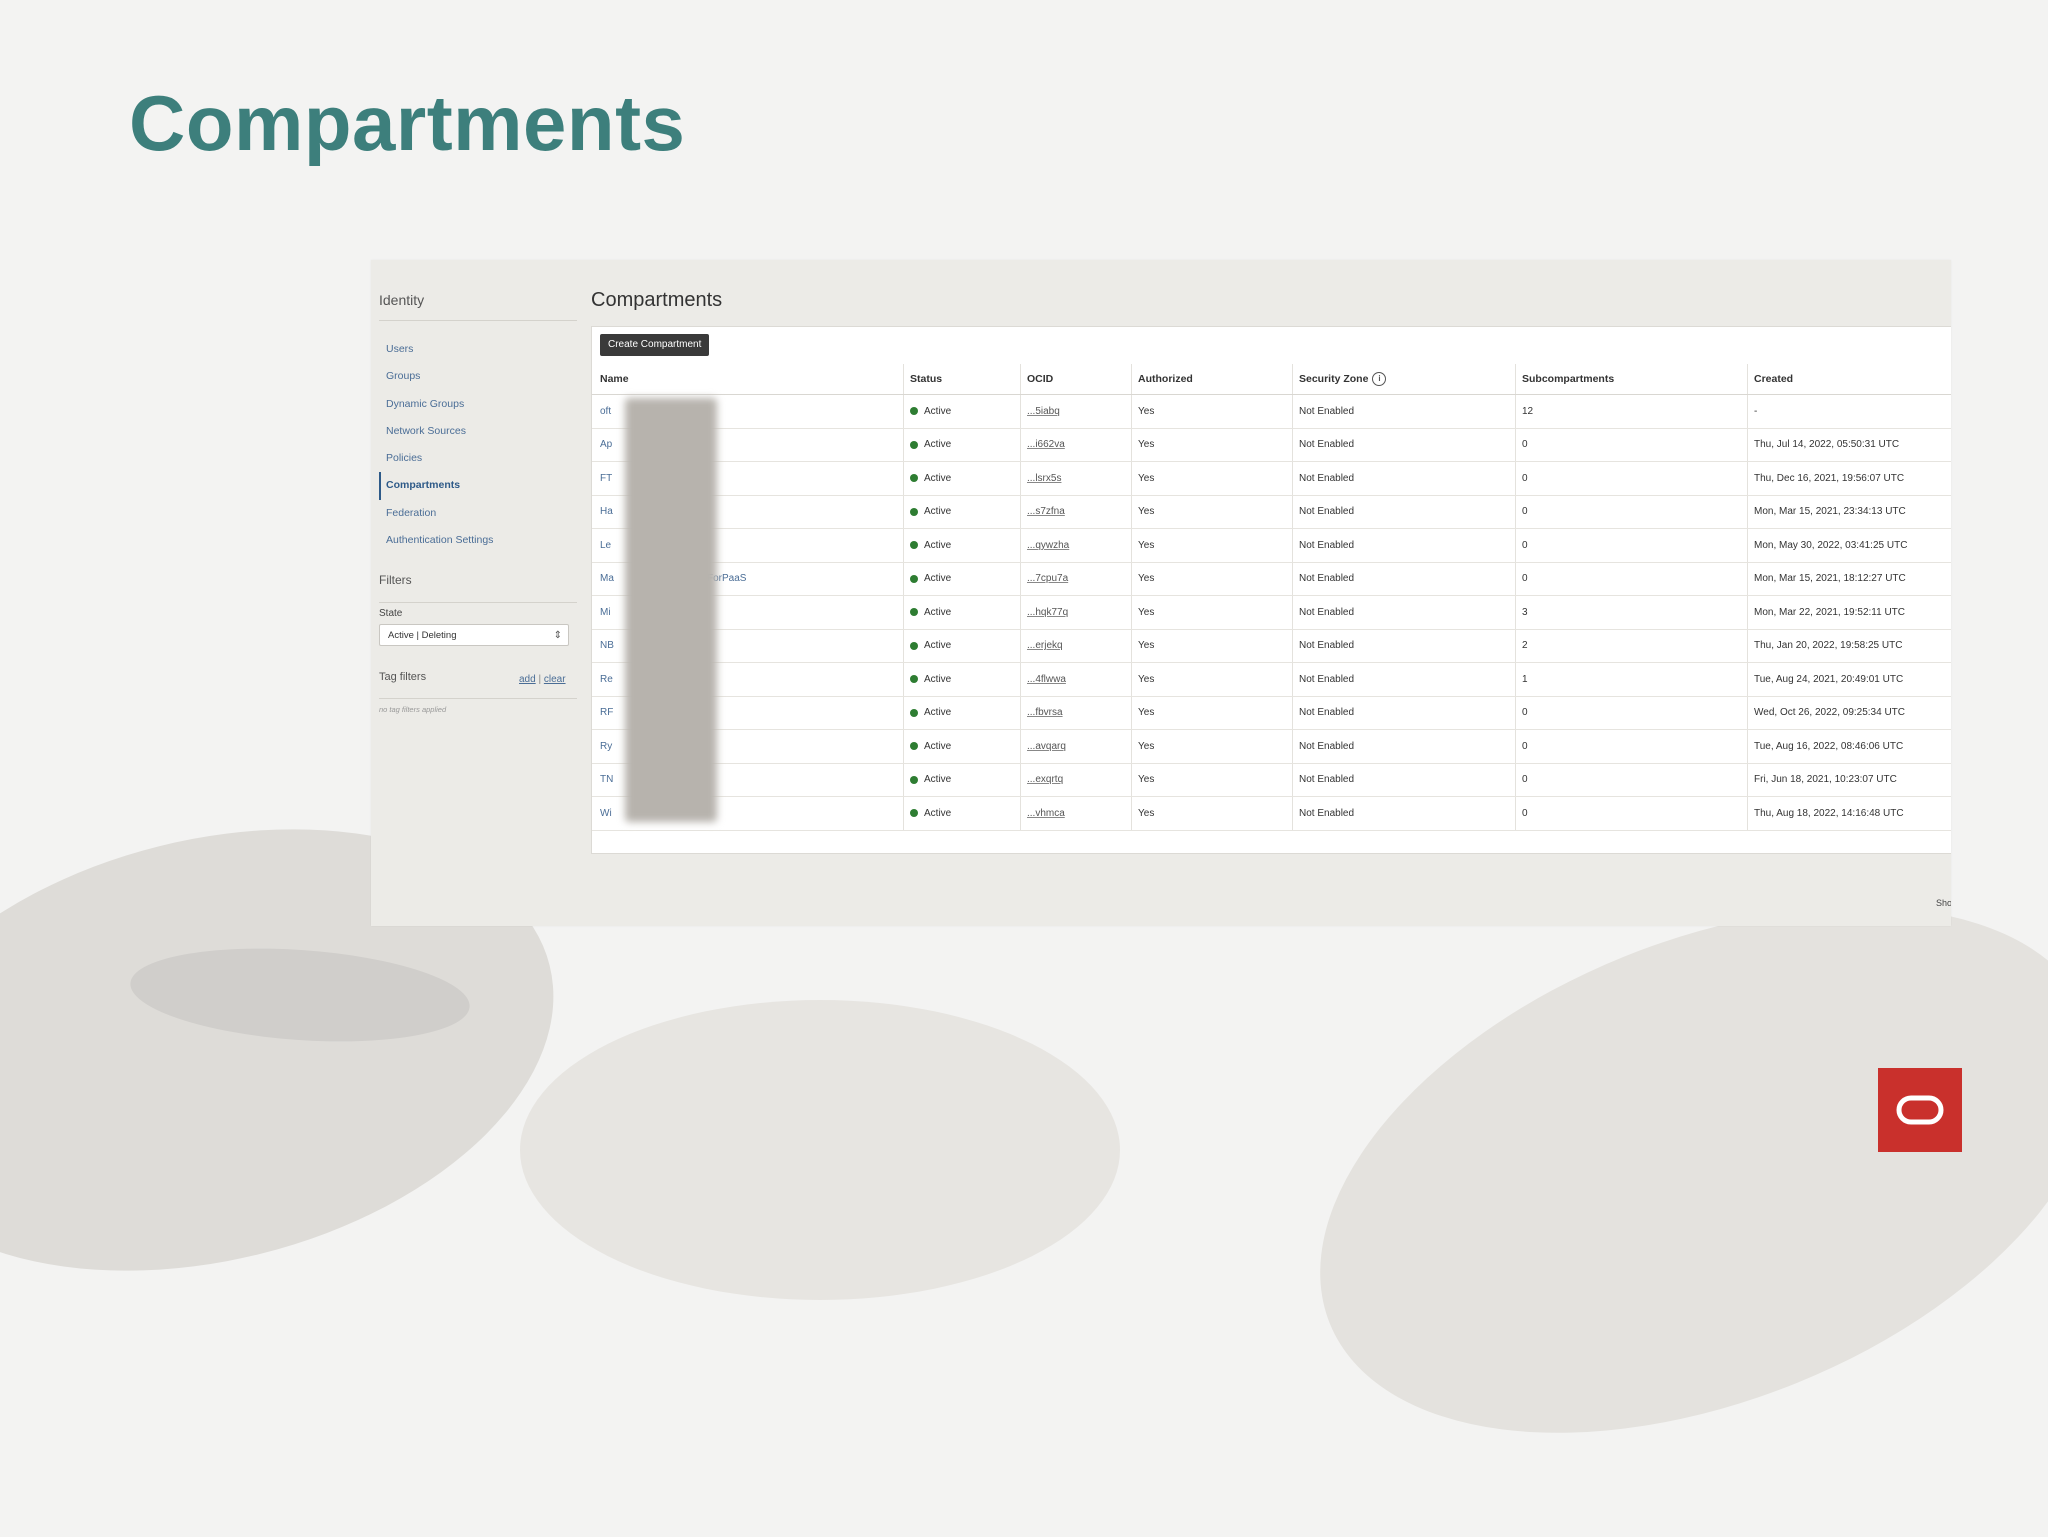  What do you see at coordinates (479, 376) in the screenshot?
I see `sidebar-item-groups: Groups` at bounding box center [479, 376].